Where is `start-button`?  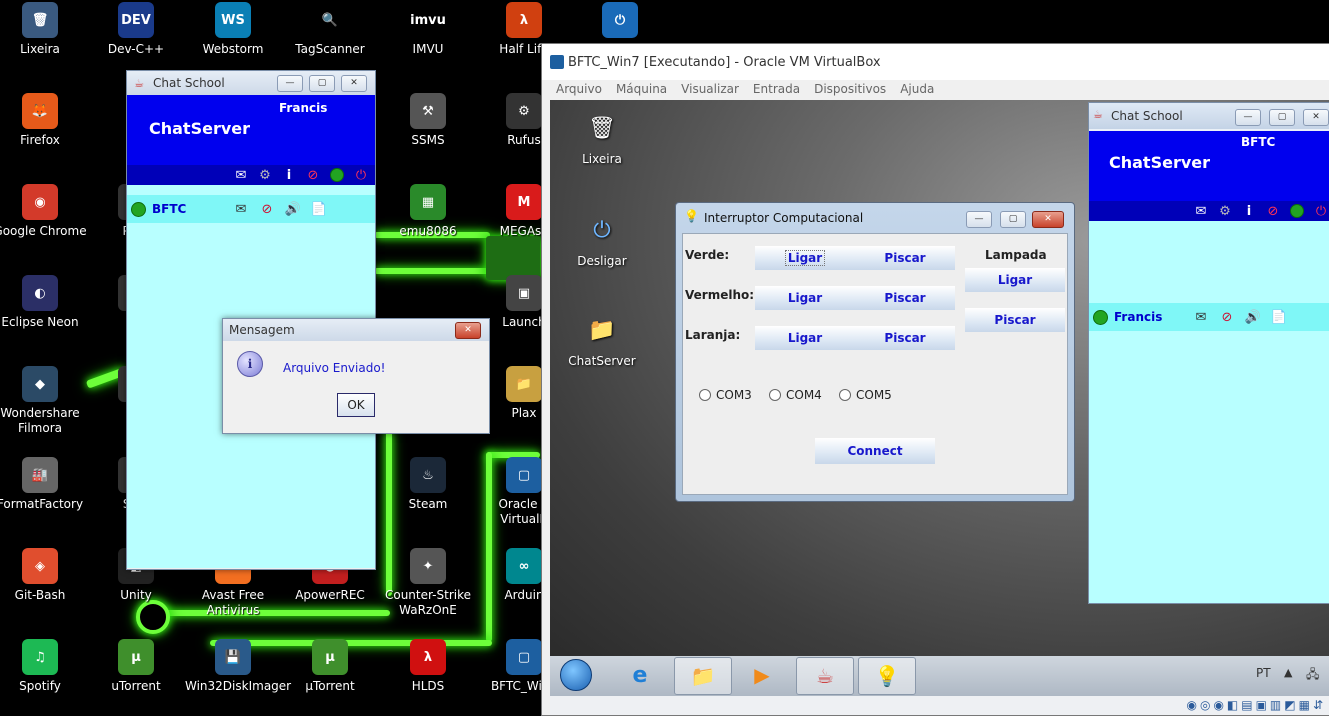 start-button is located at coordinates (576, 675).